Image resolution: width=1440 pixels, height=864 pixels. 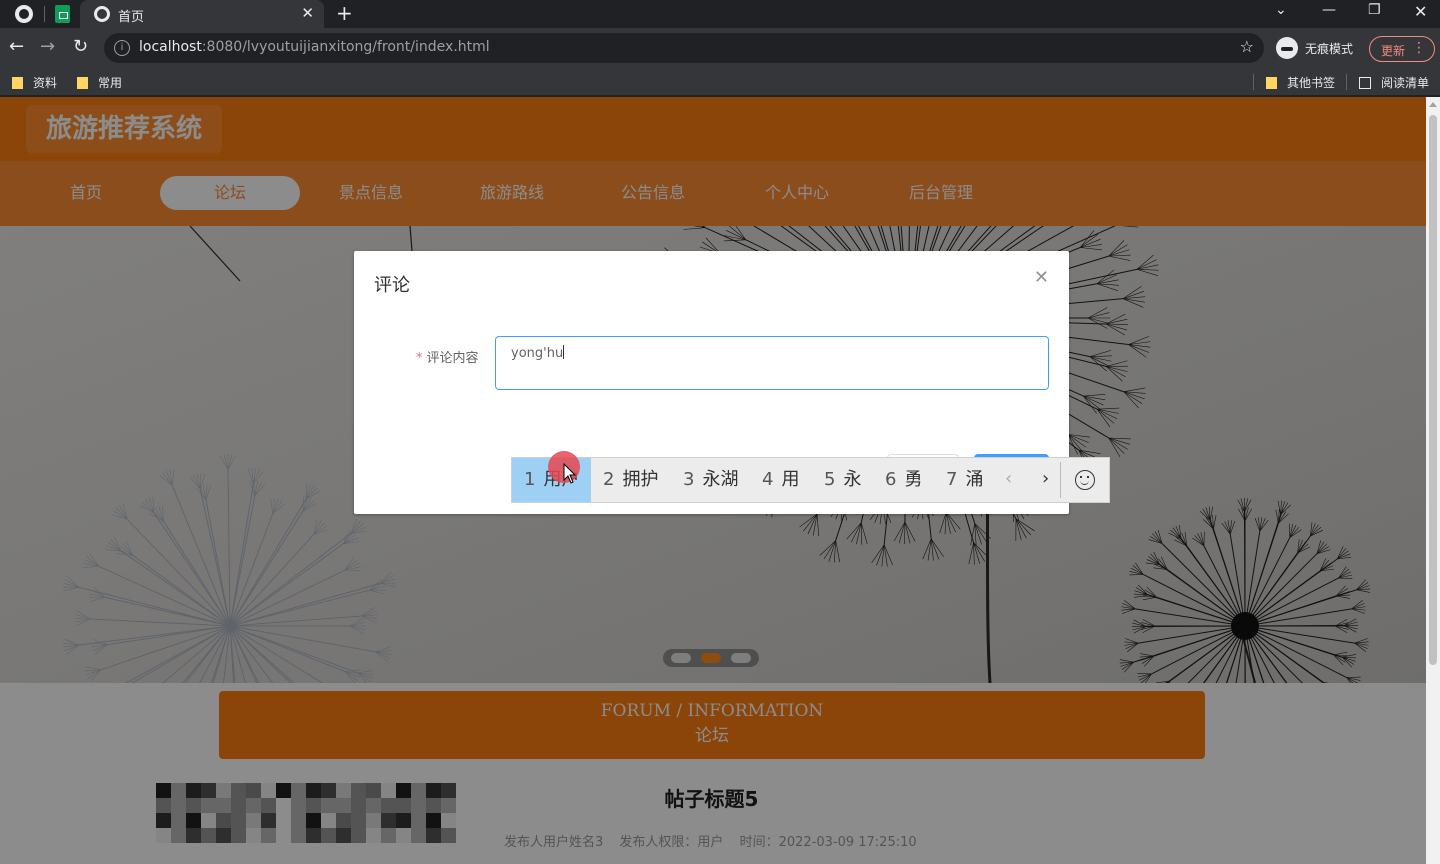 I want to click on more-menu-icon: ⋮, so click(x=1419, y=48).